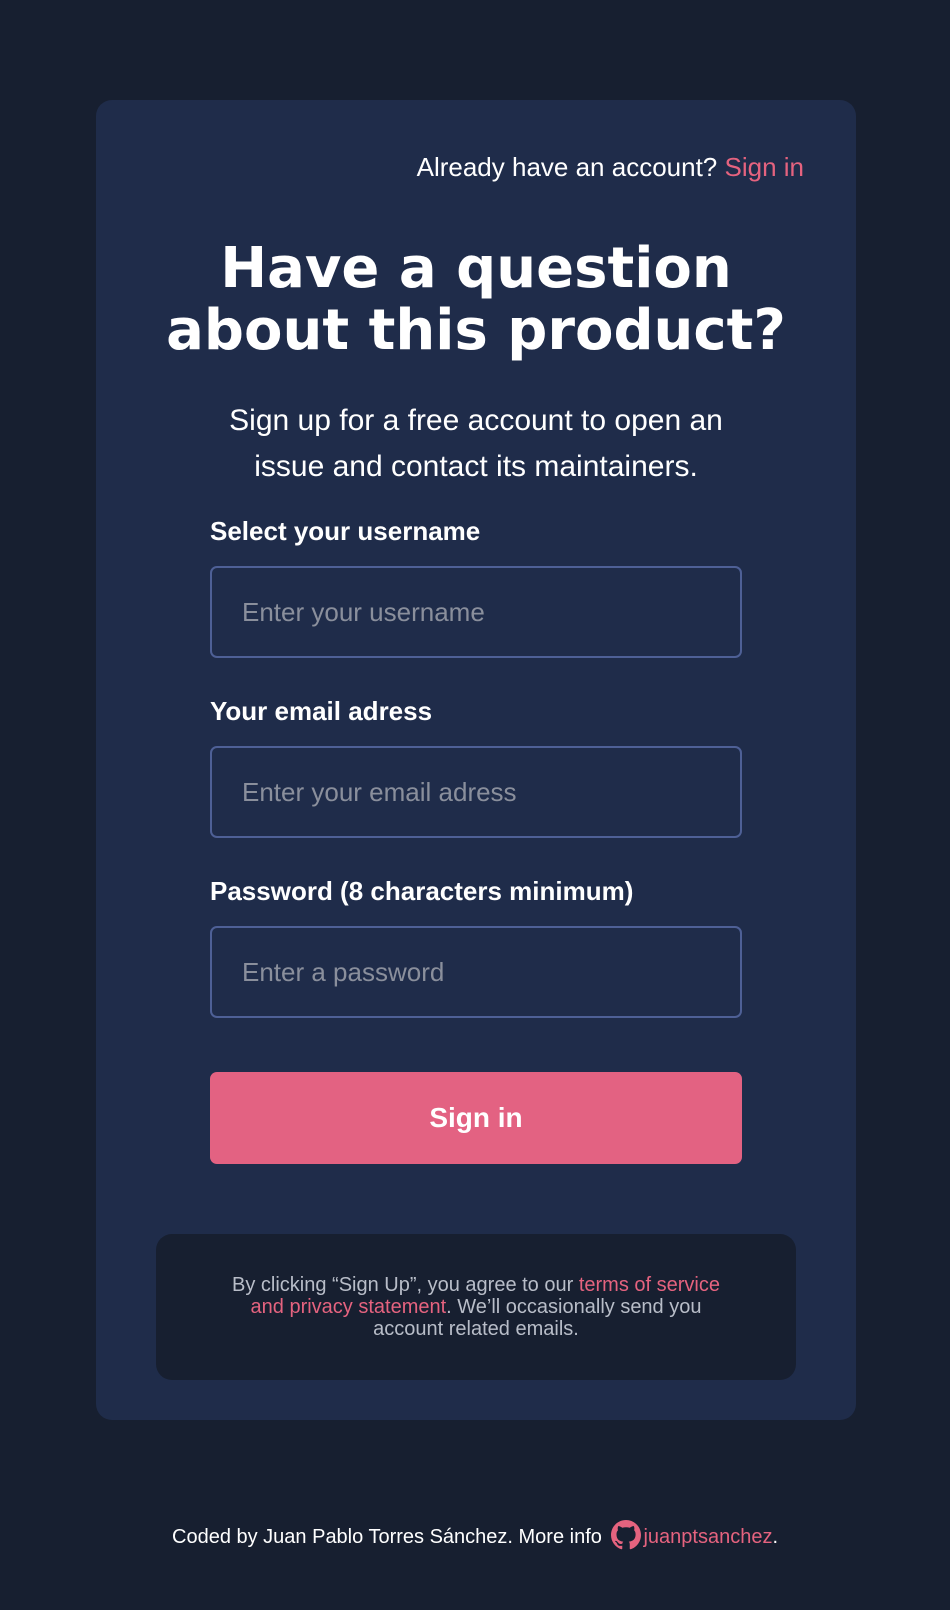 The image size is (950, 1610). Describe the element at coordinates (775, 1537) in the screenshot. I see `footer-end: .` at that location.